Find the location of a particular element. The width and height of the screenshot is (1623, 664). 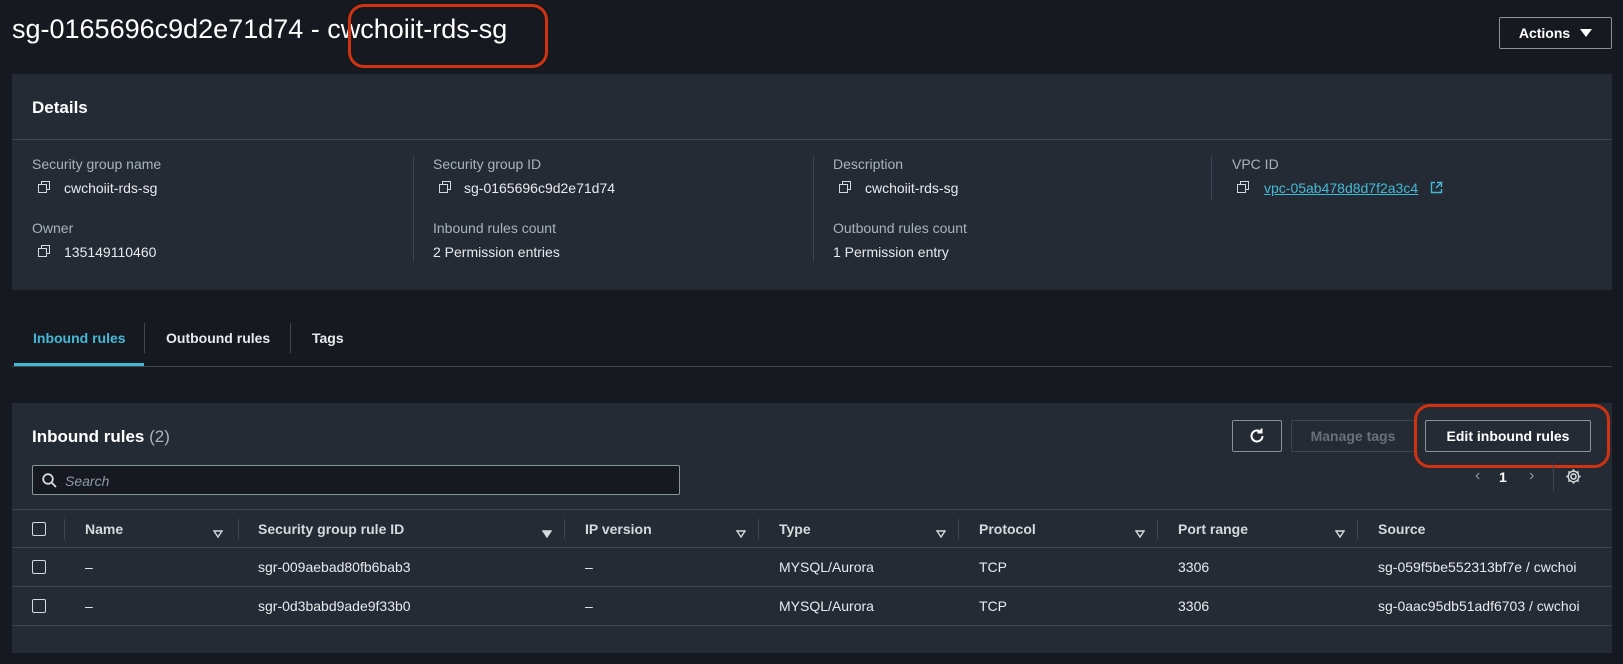

tab-tags: Tags is located at coordinates (328, 338).